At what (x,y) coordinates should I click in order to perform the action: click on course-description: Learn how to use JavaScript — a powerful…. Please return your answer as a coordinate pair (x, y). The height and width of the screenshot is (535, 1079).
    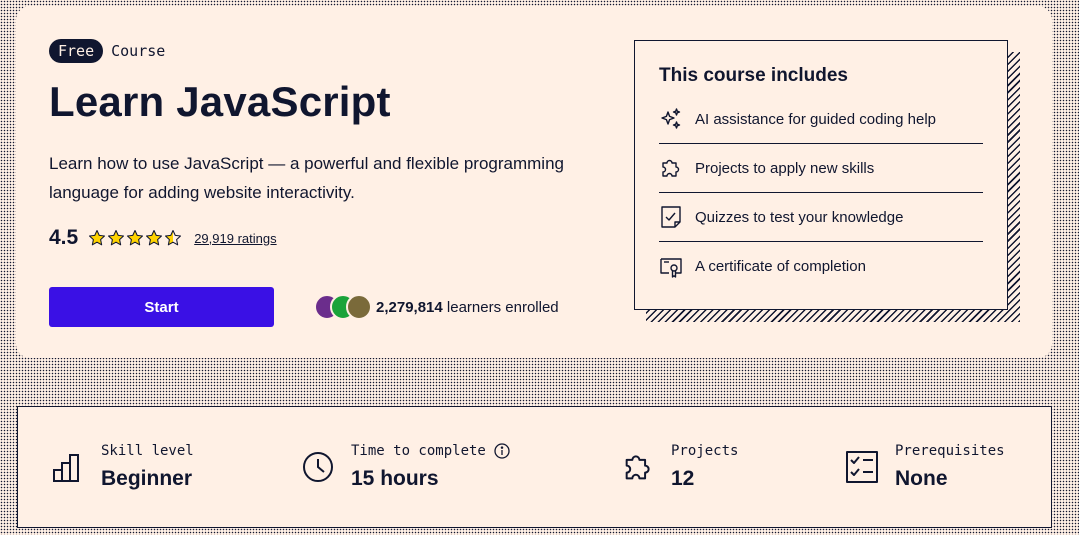
    Looking at the image, I should click on (306, 178).